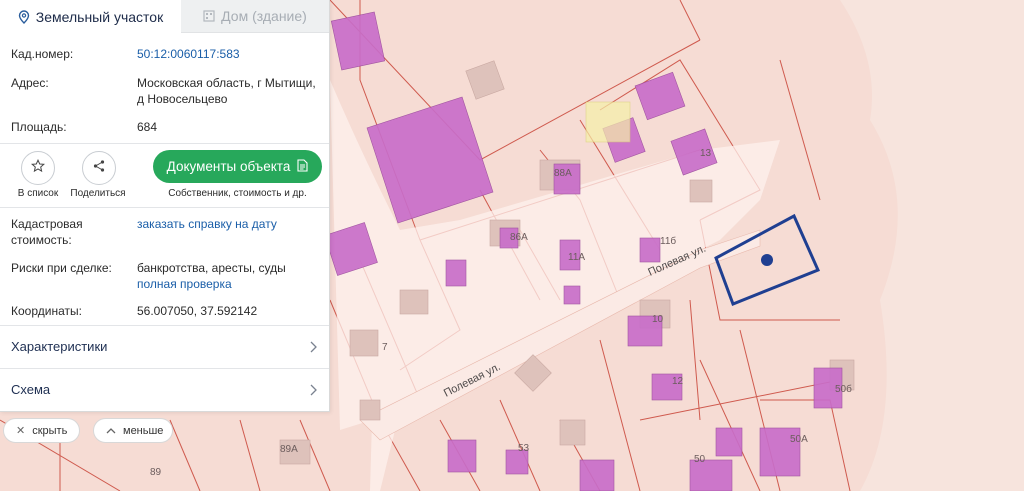 Image resolution: width=1024 pixels, height=491 pixels. Describe the element at coordinates (289, 449) in the screenshot. I see `house-number: 89А` at that location.